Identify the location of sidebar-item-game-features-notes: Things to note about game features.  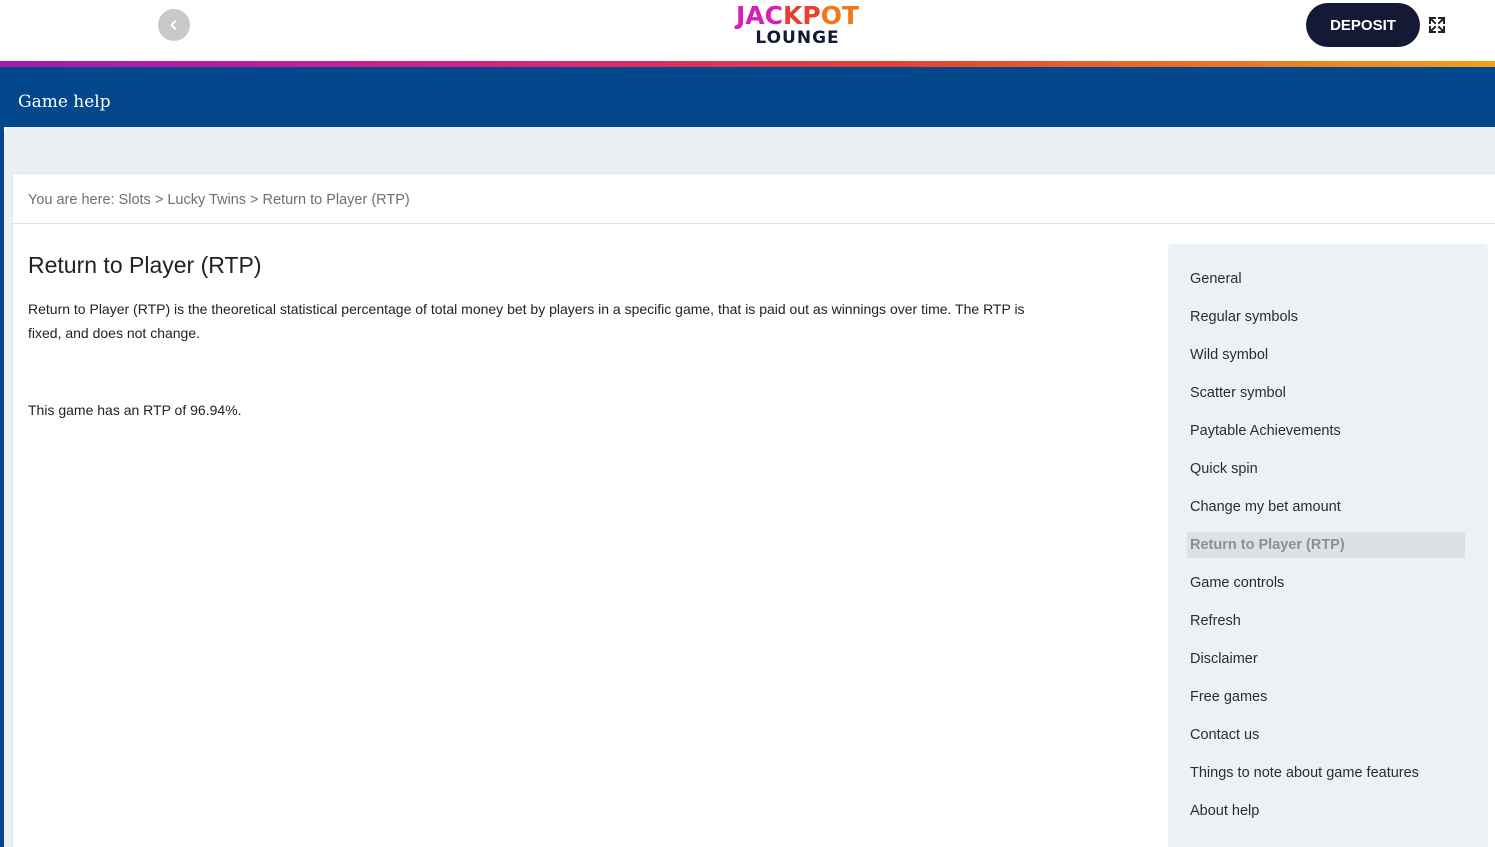
(1326, 773).